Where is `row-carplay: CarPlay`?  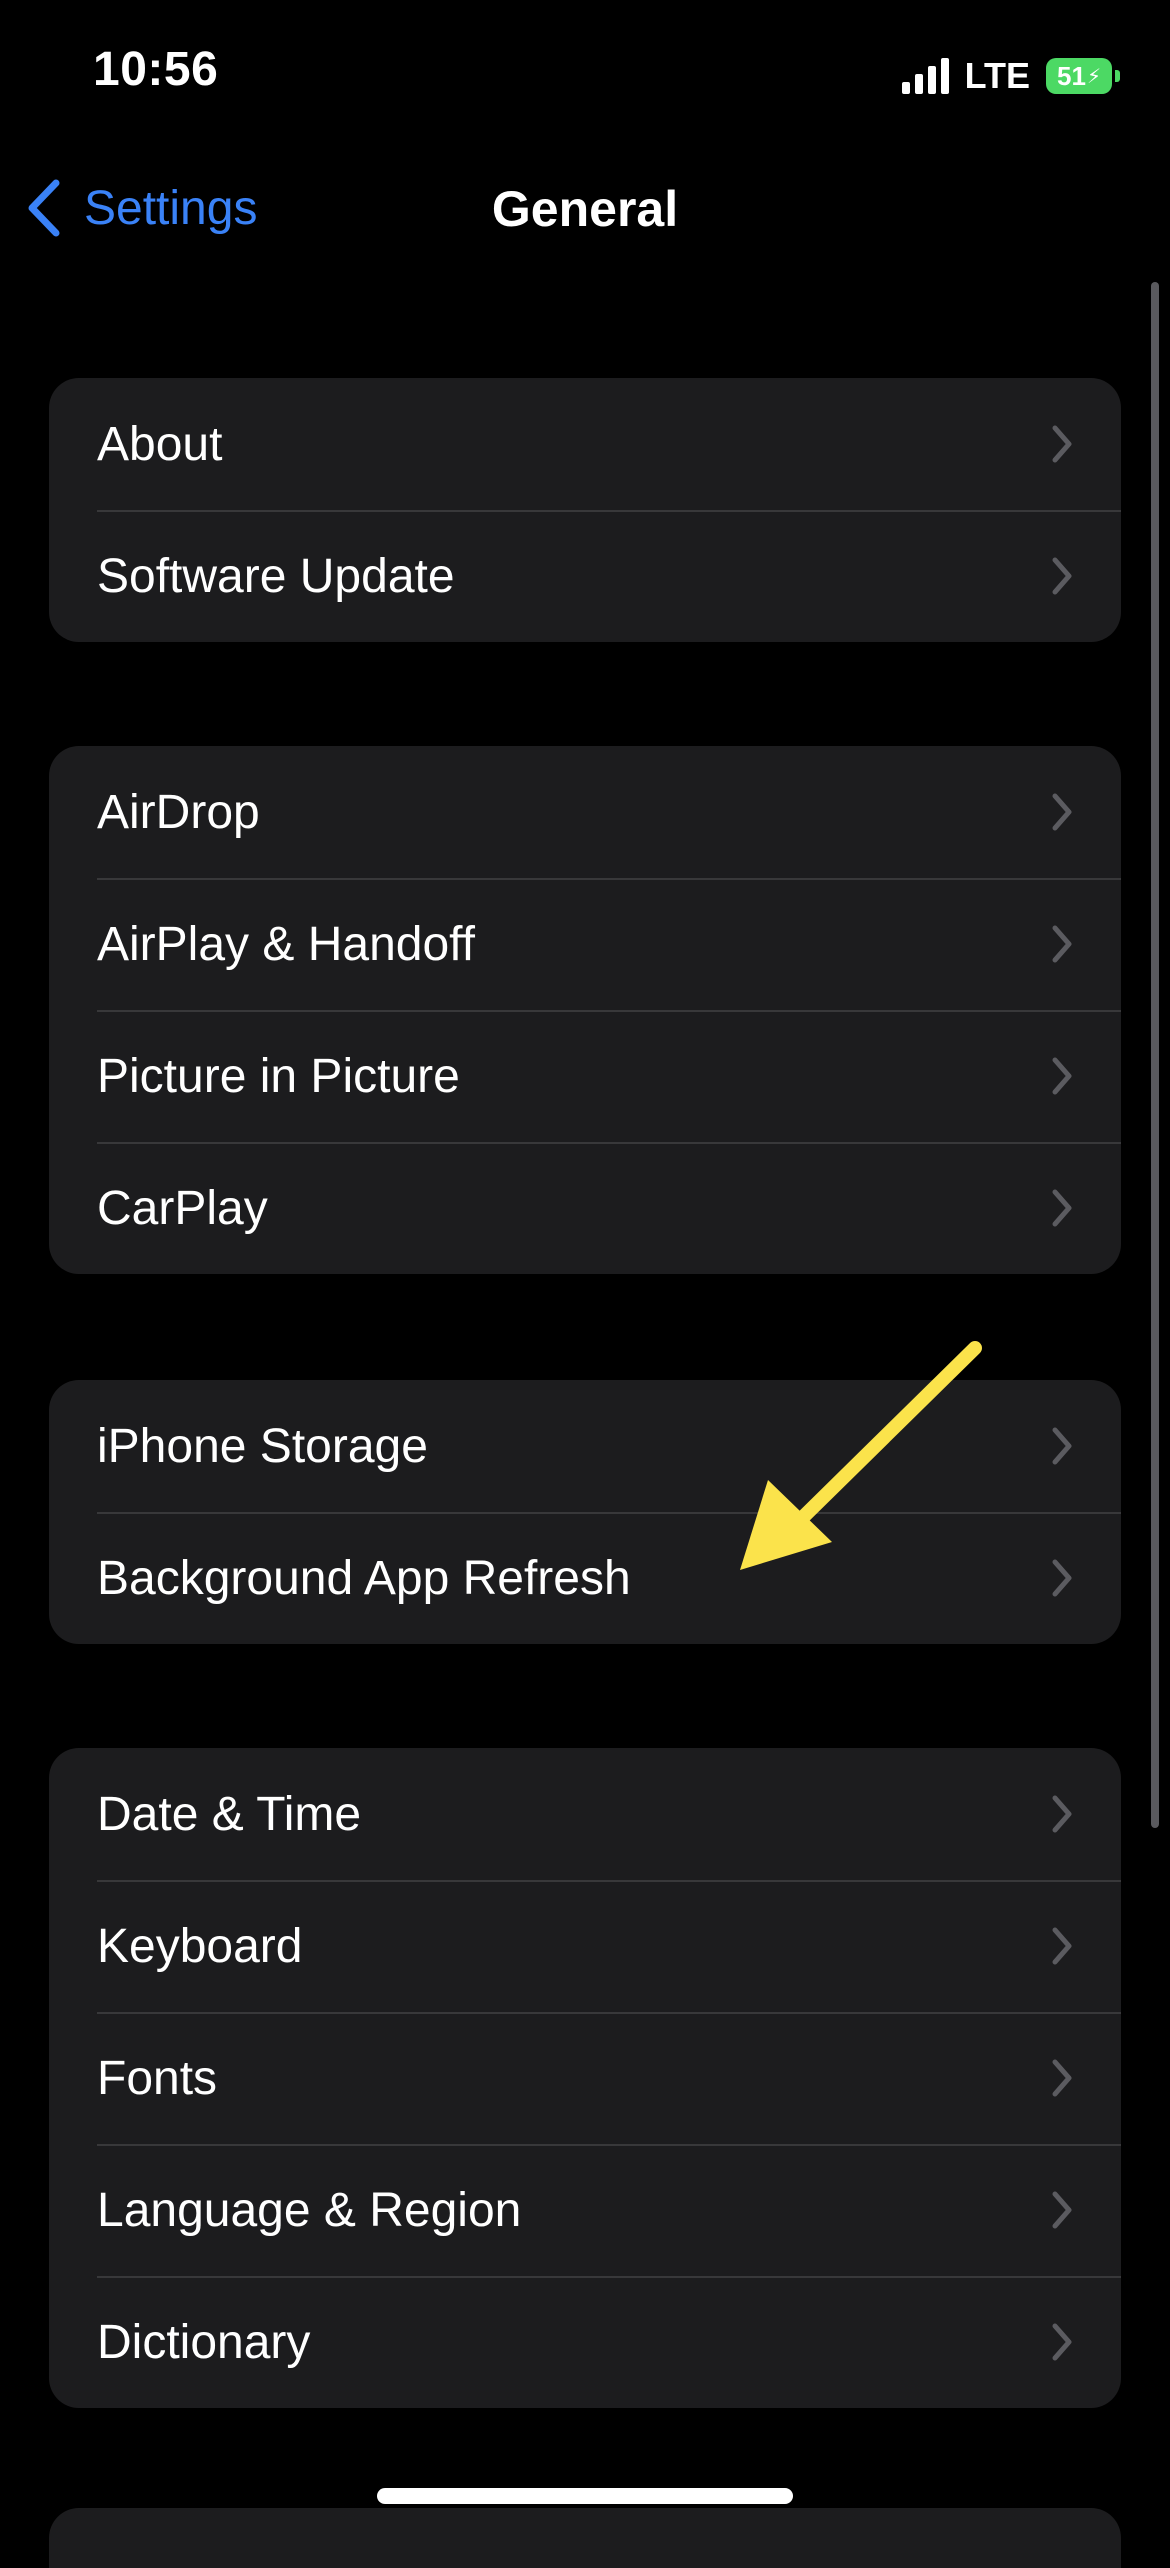
row-carplay: CarPlay is located at coordinates (585, 1208).